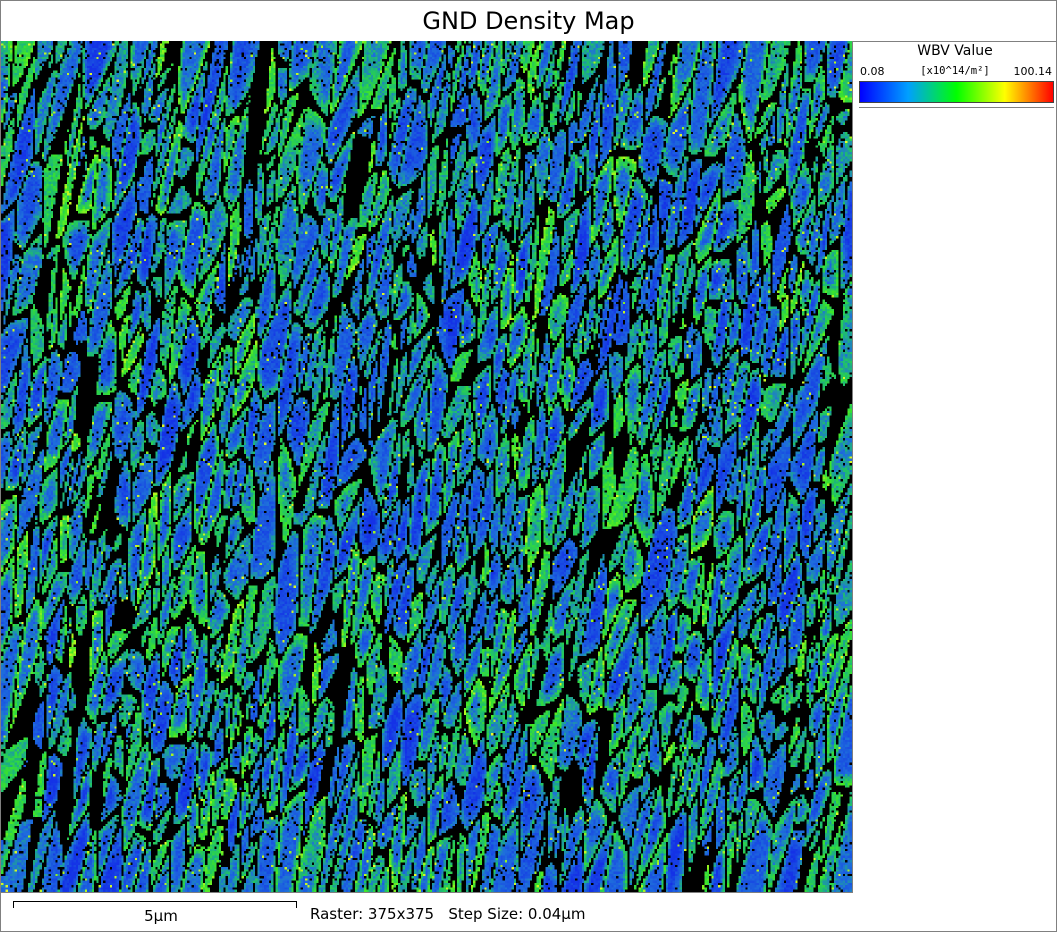 Image resolution: width=1057 pixels, height=932 pixels. Describe the element at coordinates (955, 76) in the screenshot. I see `color-legend: WBV Value 0.08 [x10^14/m²] 100.14` at that location.